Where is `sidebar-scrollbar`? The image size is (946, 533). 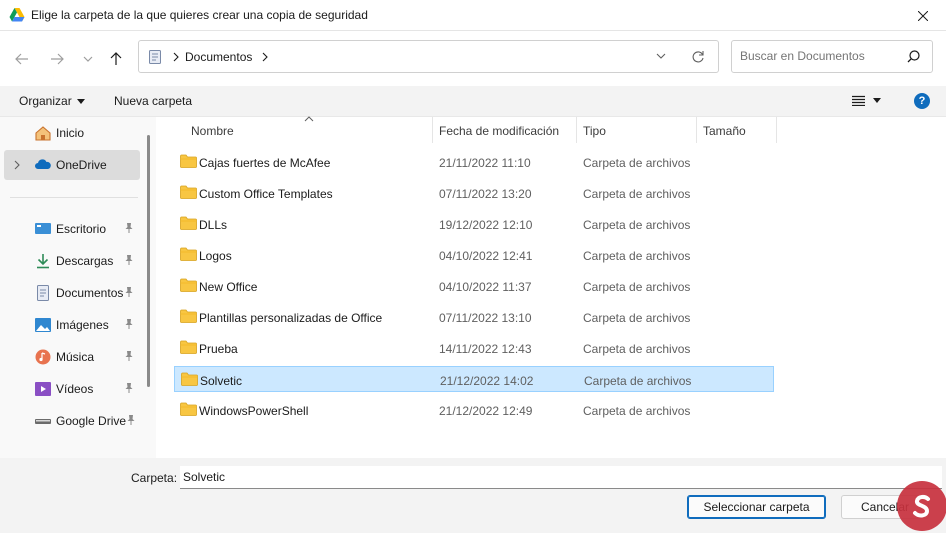
sidebar-scrollbar is located at coordinates (148, 261).